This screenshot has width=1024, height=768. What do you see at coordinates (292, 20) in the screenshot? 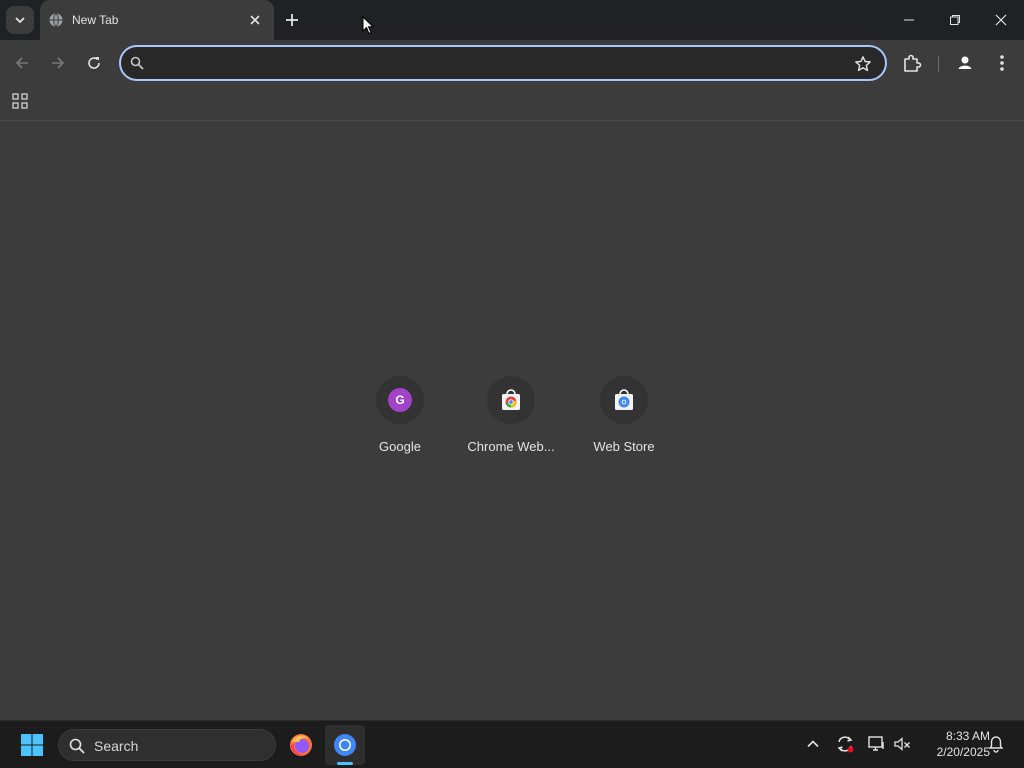
I see `new-tab-button` at bounding box center [292, 20].